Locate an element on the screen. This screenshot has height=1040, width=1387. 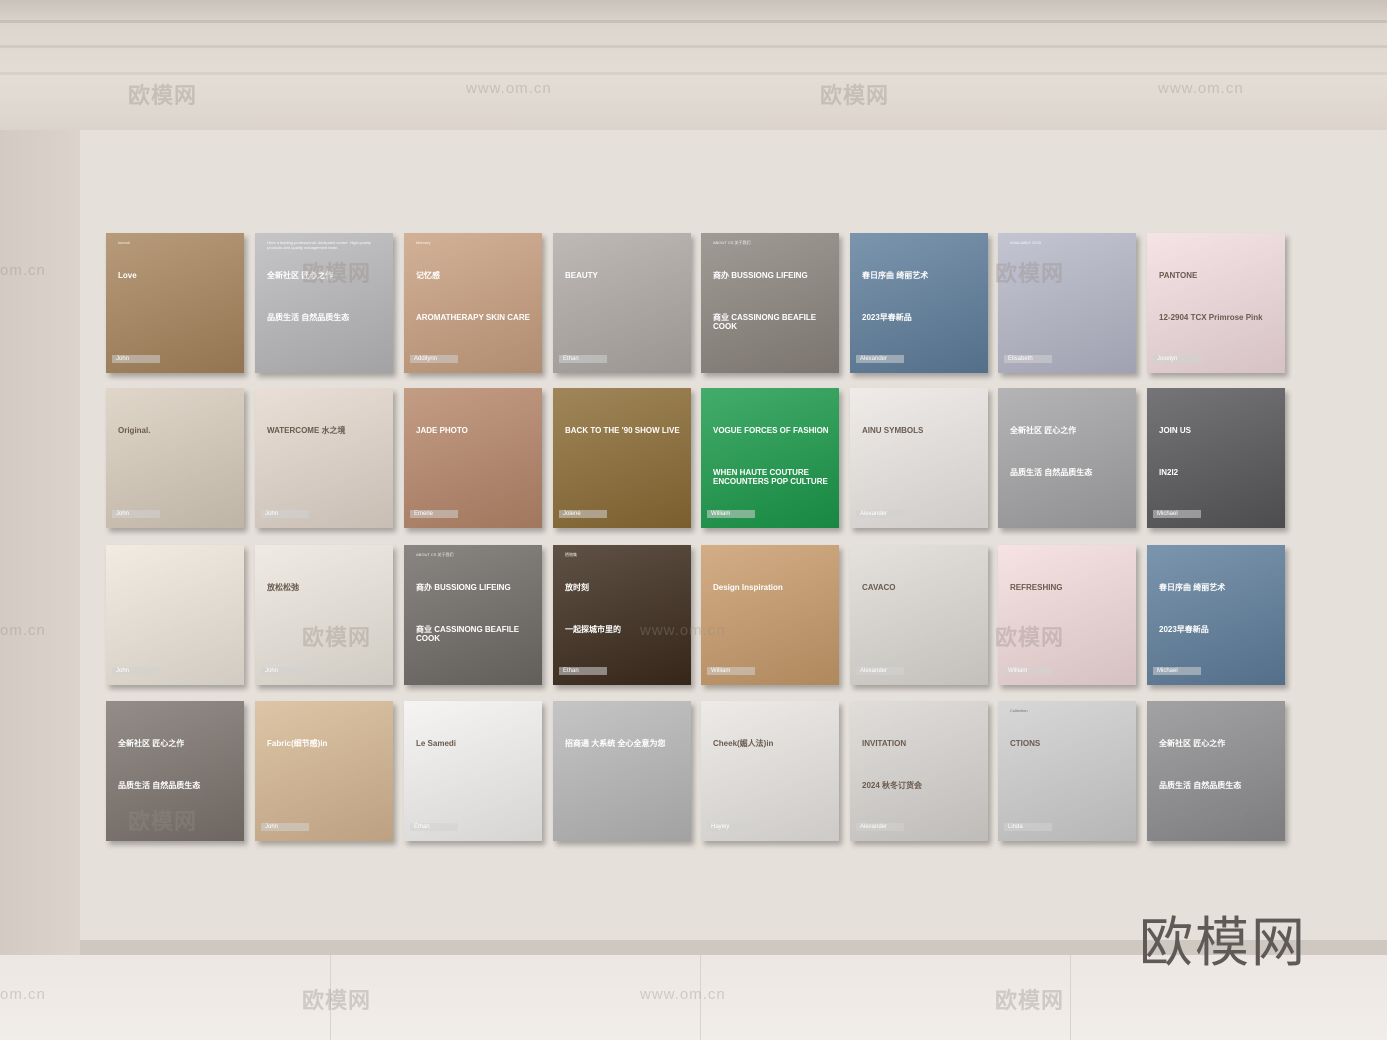
poster-title: BACK TO THE '90 SHOW LIVE is located at coordinates (622, 430).